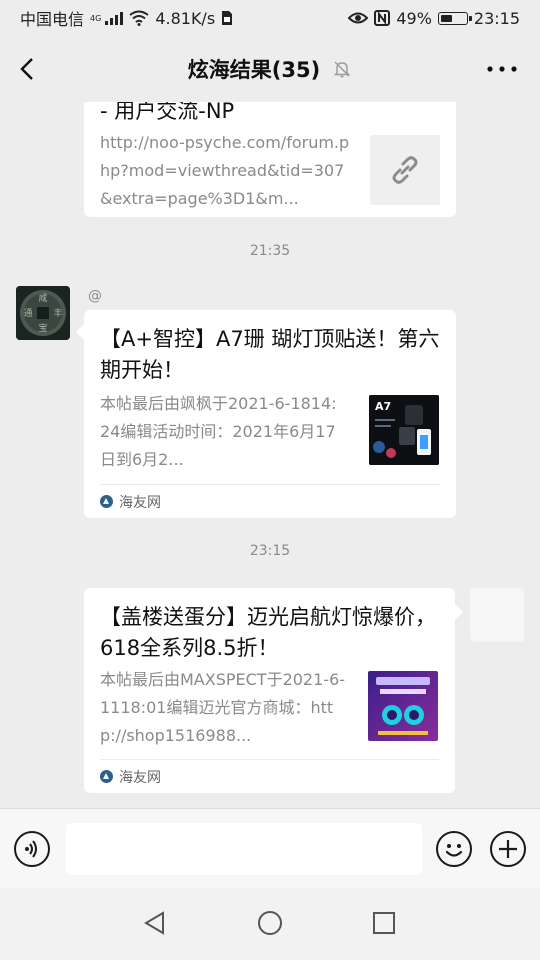 This screenshot has height=960, width=540. What do you see at coordinates (29, 69) in the screenshot?
I see `back-icon` at bounding box center [29, 69].